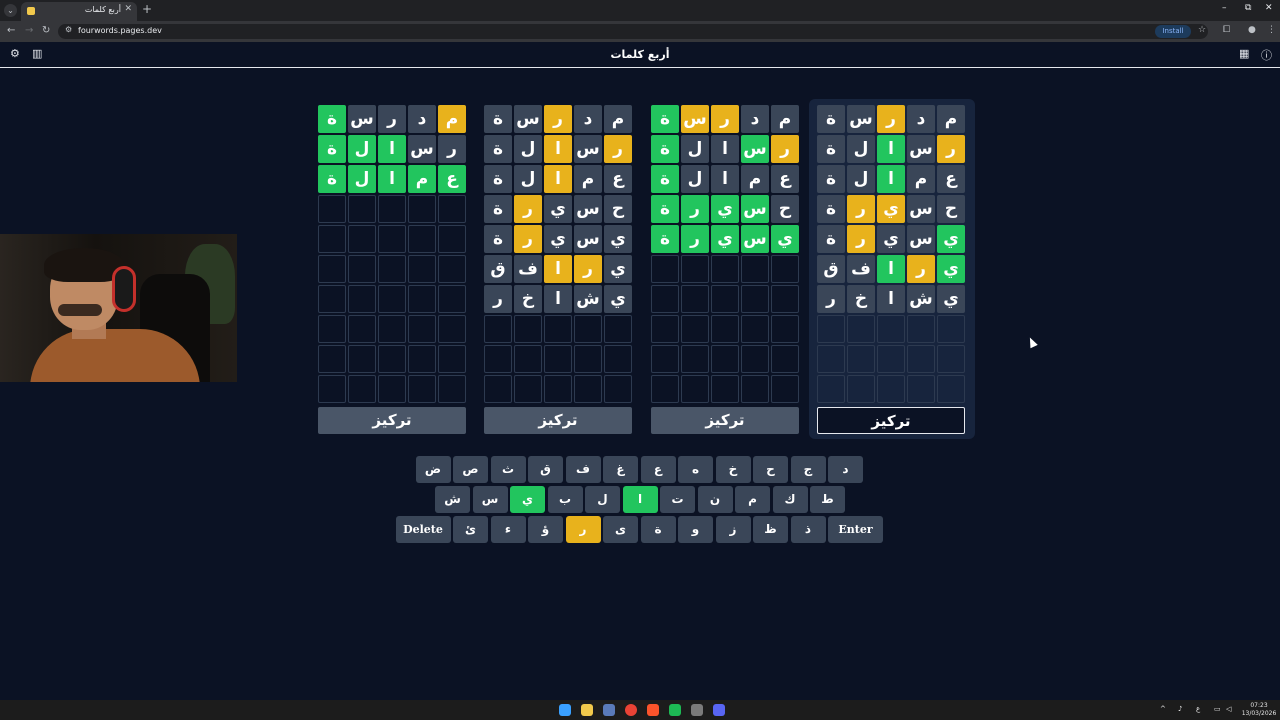 Image resolution: width=1280 pixels, height=720 pixels. I want to click on bookmark-star-icon: ☆, so click(1202, 30).